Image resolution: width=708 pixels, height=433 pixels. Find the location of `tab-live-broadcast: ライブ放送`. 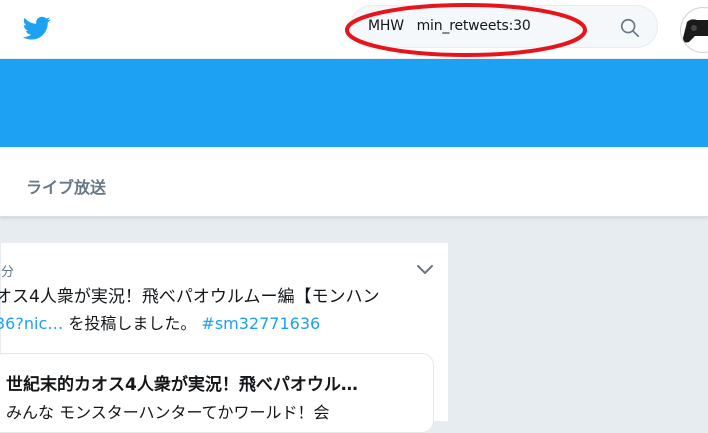

tab-live-broadcast: ライブ放送 is located at coordinates (66, 186).